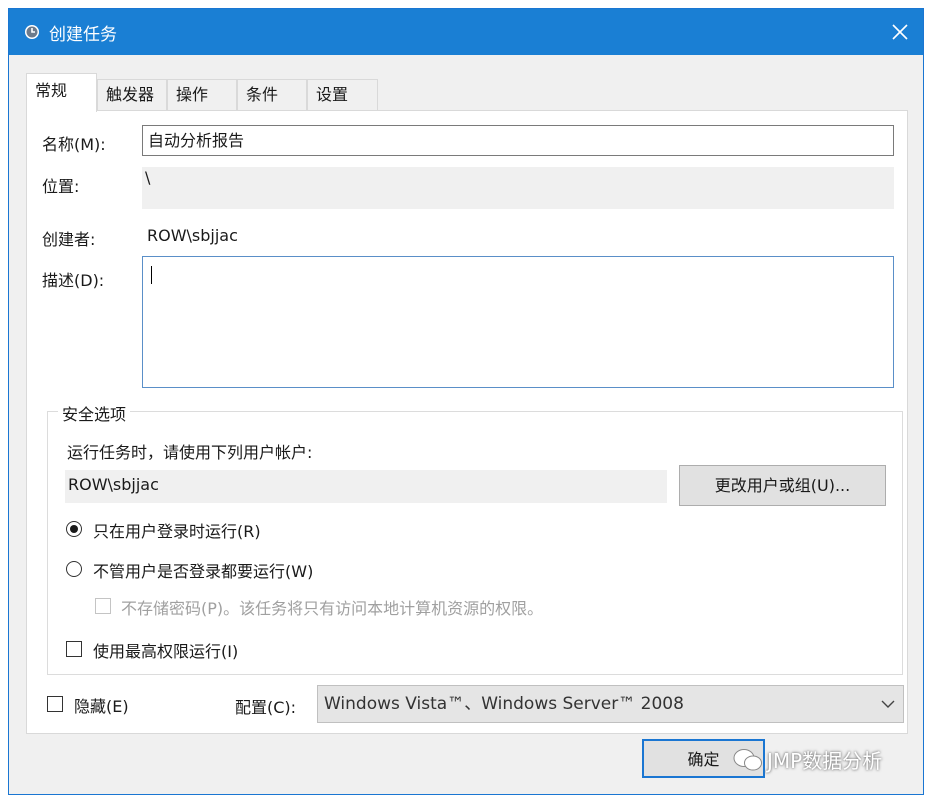  Describe the element at coordinates (113, 484) in the screenshot. I see `user-account-value: ROW\sbjjac` at that location.